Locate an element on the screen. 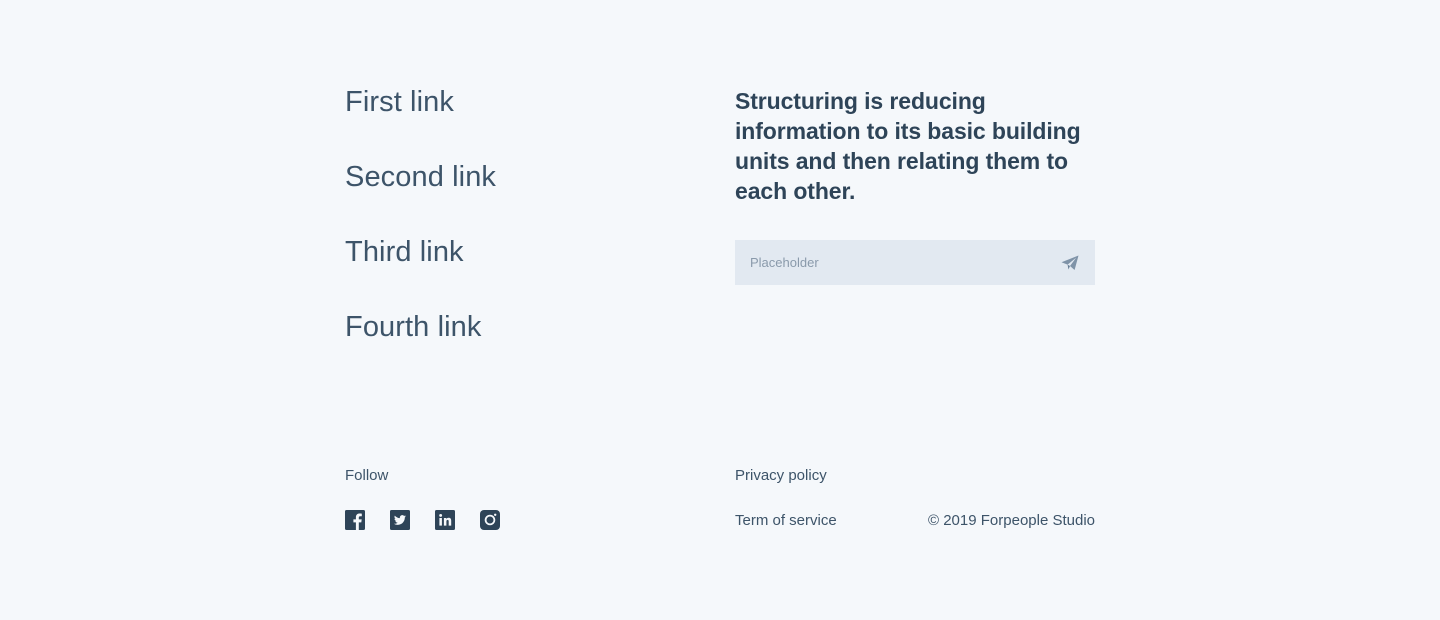  facebook-icon is located at coordinates (355, 520).